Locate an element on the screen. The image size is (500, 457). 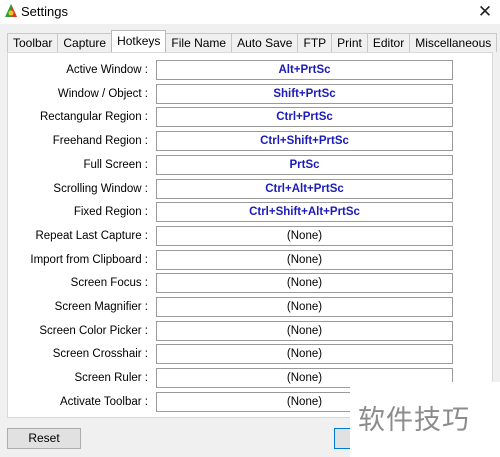
title-bar: Settings ✕ is located at coordinates (250, 12).